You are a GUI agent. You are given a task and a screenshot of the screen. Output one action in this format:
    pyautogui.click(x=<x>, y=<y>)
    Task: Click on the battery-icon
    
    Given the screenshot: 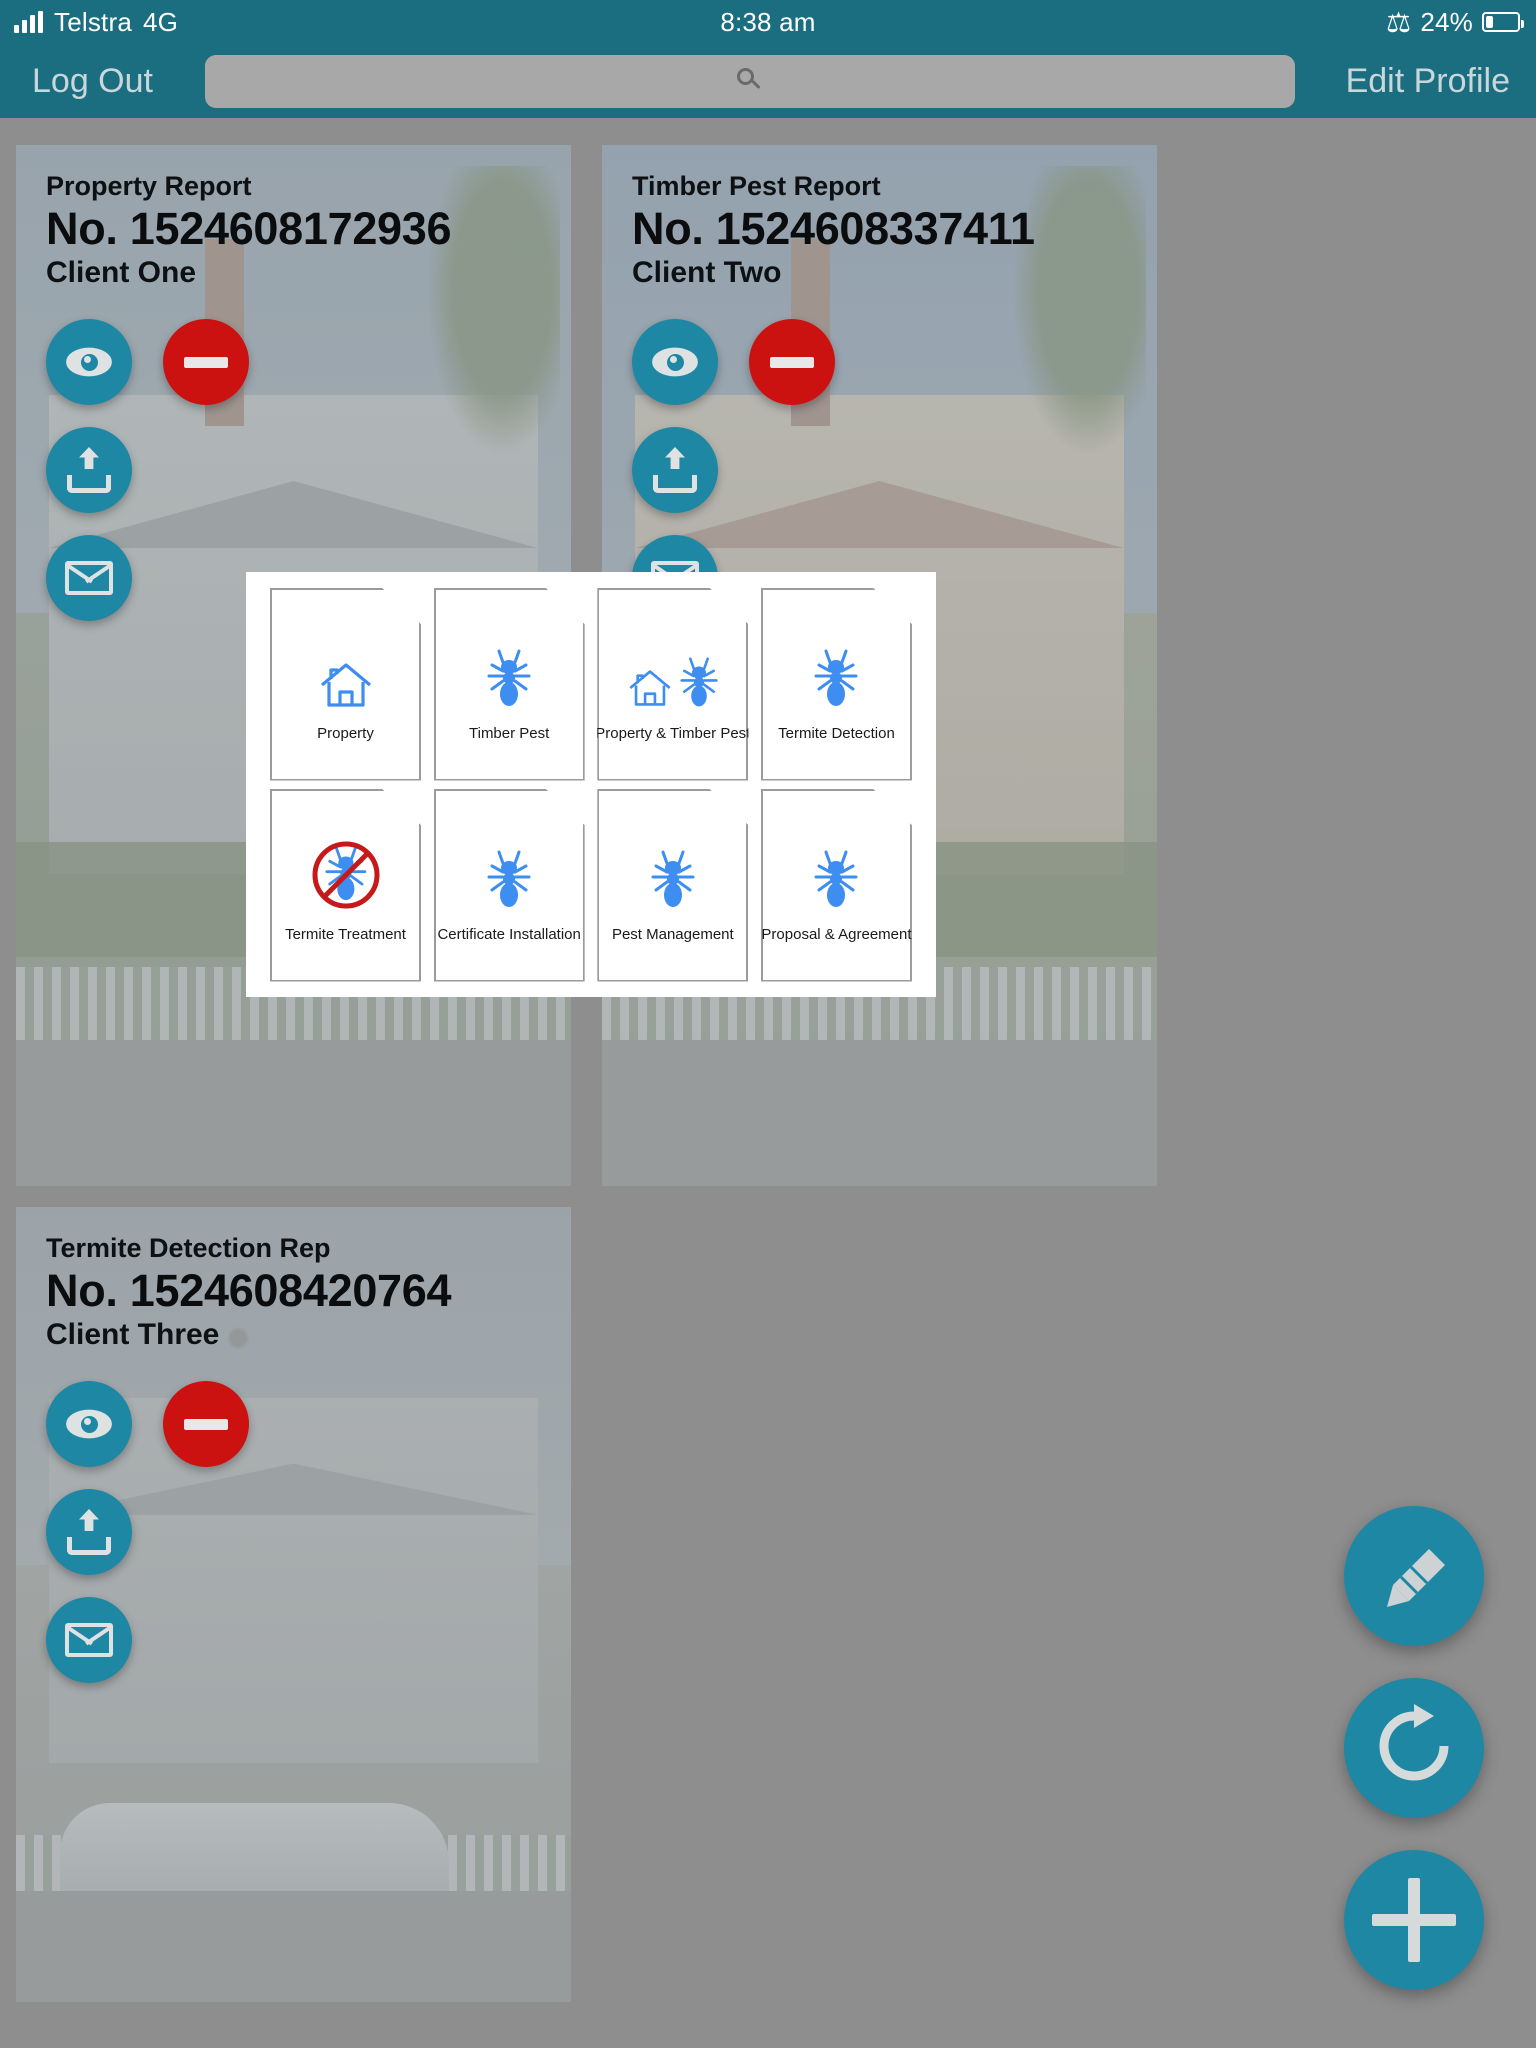 What is the action you would take?
    pyautogui.click(x=1503, y=22)
    